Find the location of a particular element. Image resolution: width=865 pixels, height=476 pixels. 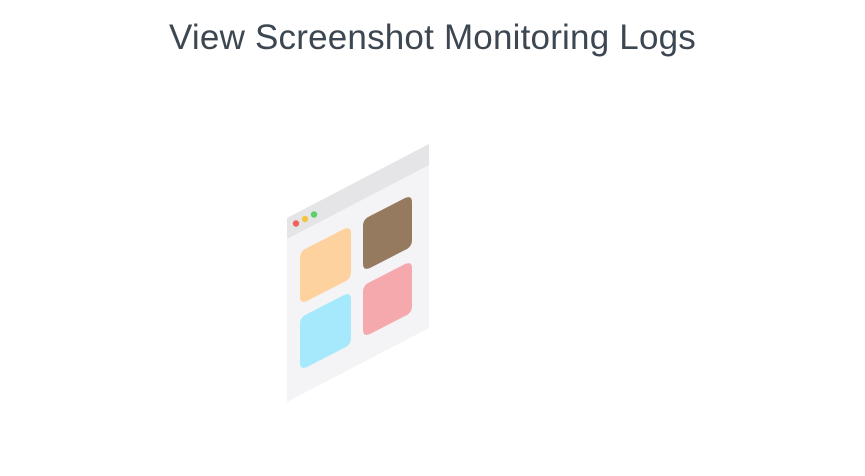

screenshot-window-icon is located at coordinates (358, 273).